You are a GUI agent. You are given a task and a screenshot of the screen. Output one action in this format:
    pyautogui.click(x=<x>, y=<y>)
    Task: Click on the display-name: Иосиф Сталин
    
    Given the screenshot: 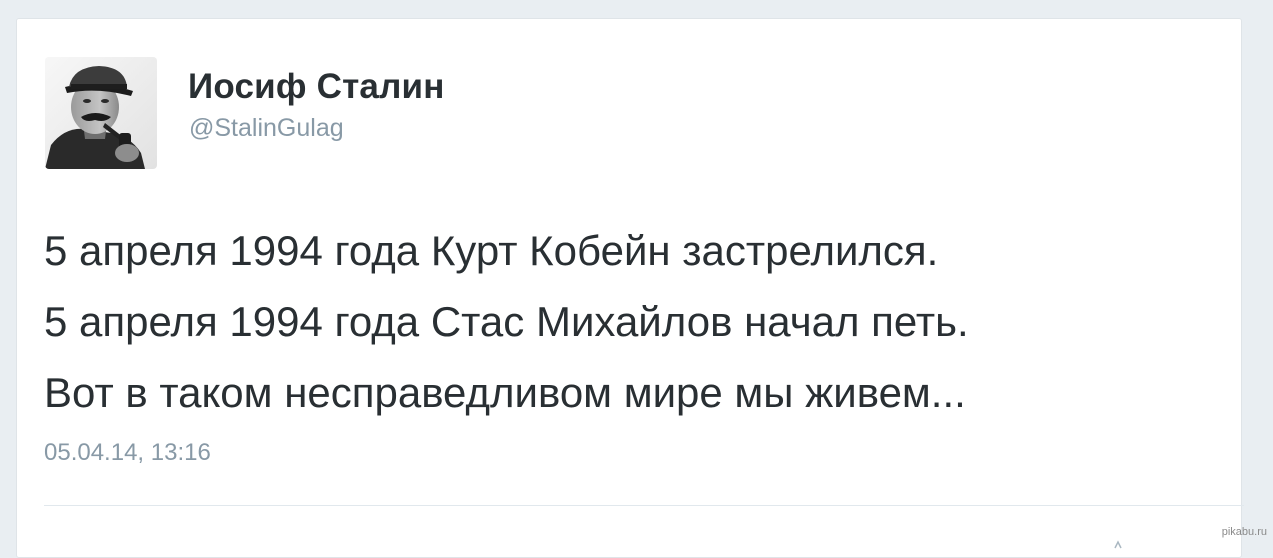 What is the action you would take?
    pyautogui.click(x=316, y=87)
    